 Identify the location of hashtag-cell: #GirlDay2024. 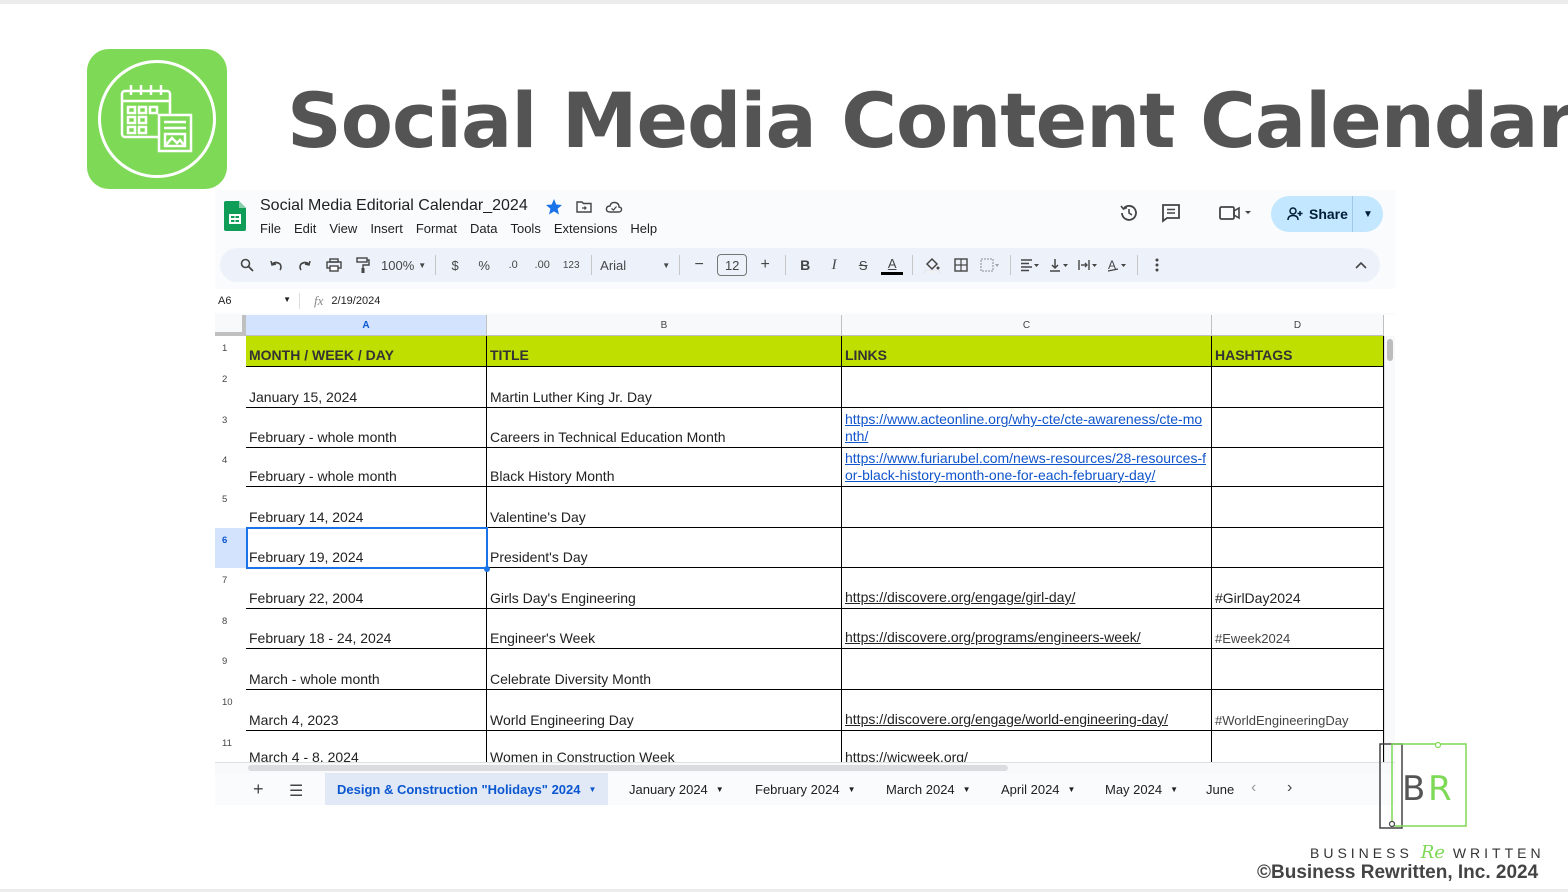
(1298, 588).